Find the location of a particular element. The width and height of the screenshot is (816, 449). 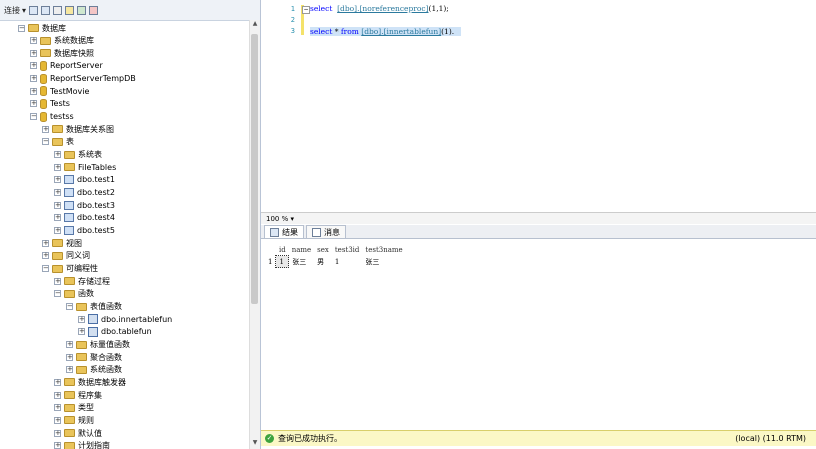

tree-node: + TestMovie is located at coordinates (59, 91).